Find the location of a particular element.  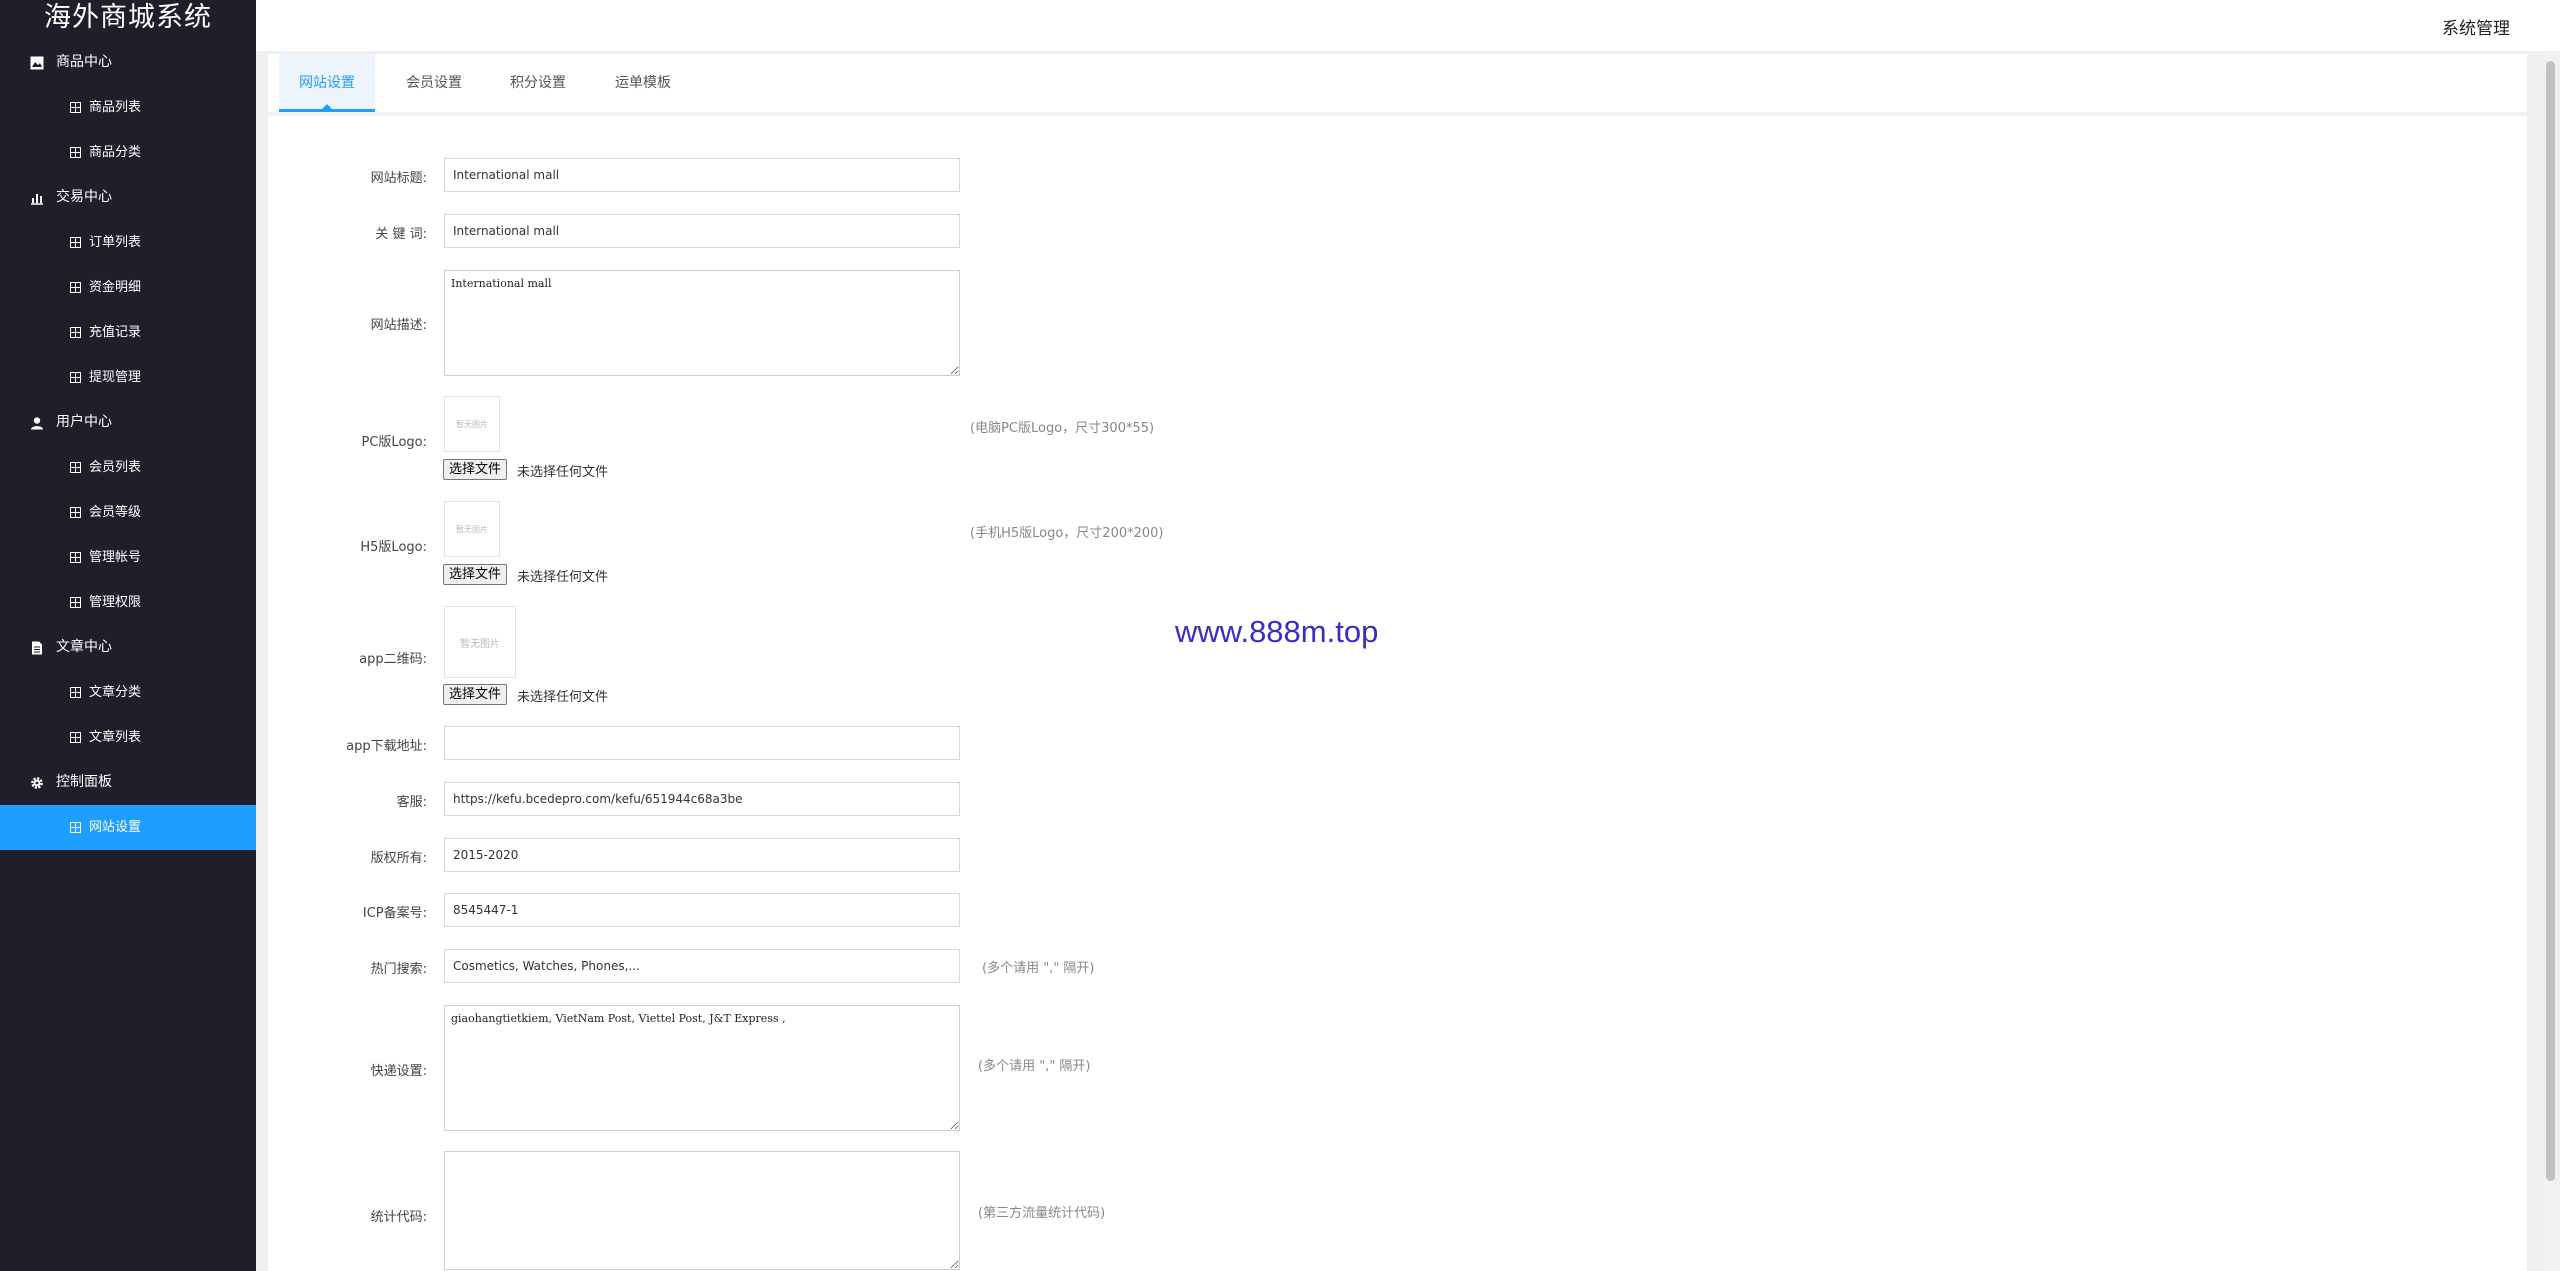

sidebar-item-label: 资金明细 is located at coordinates (115, 287).